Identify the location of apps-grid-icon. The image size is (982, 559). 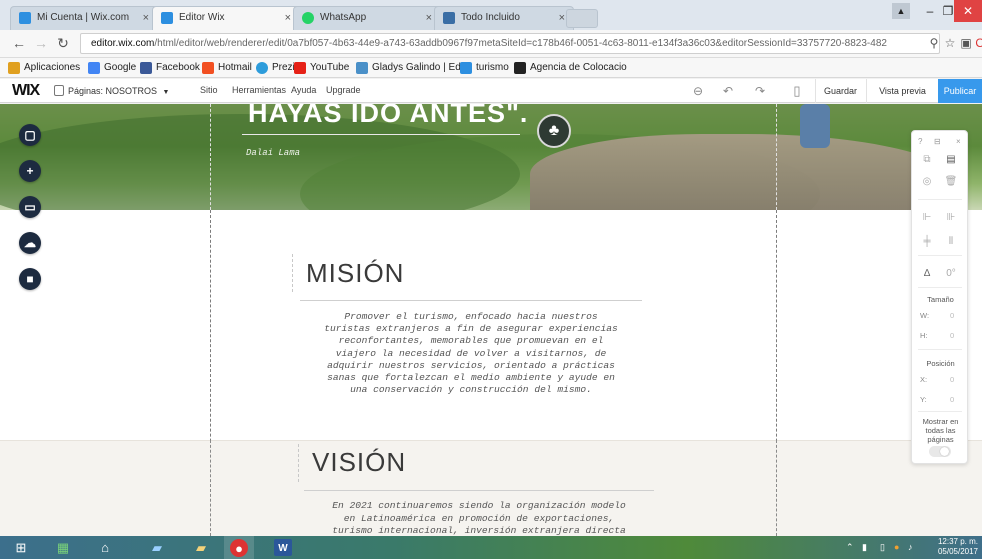
(14, 68).